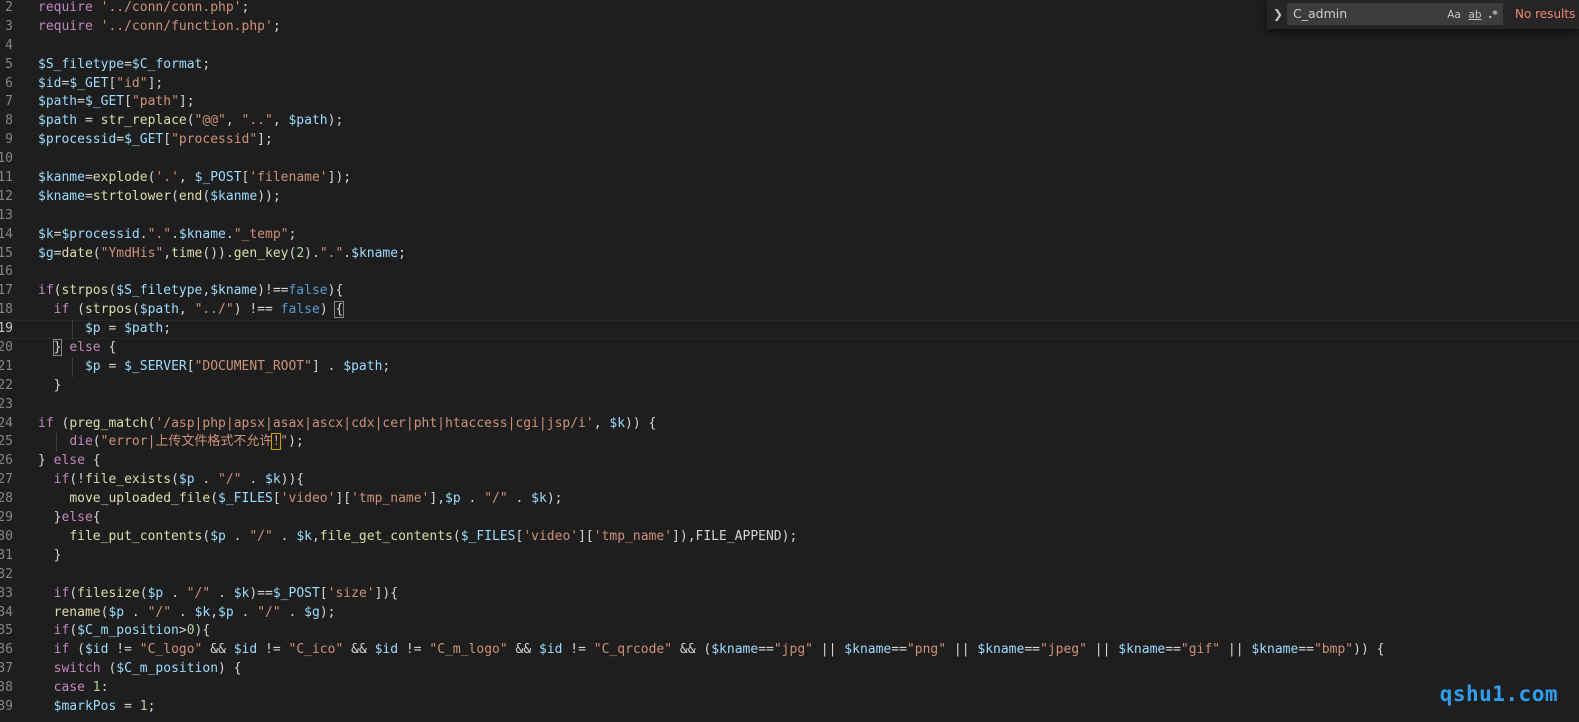 This screenshot has height=722, width=1579. Describe the element at coordinates (69, 461) in the screenshot. I see `line-code: } else {` at that location.